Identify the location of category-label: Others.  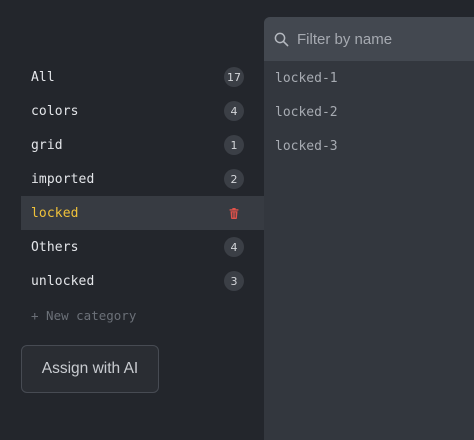
(55, 247).